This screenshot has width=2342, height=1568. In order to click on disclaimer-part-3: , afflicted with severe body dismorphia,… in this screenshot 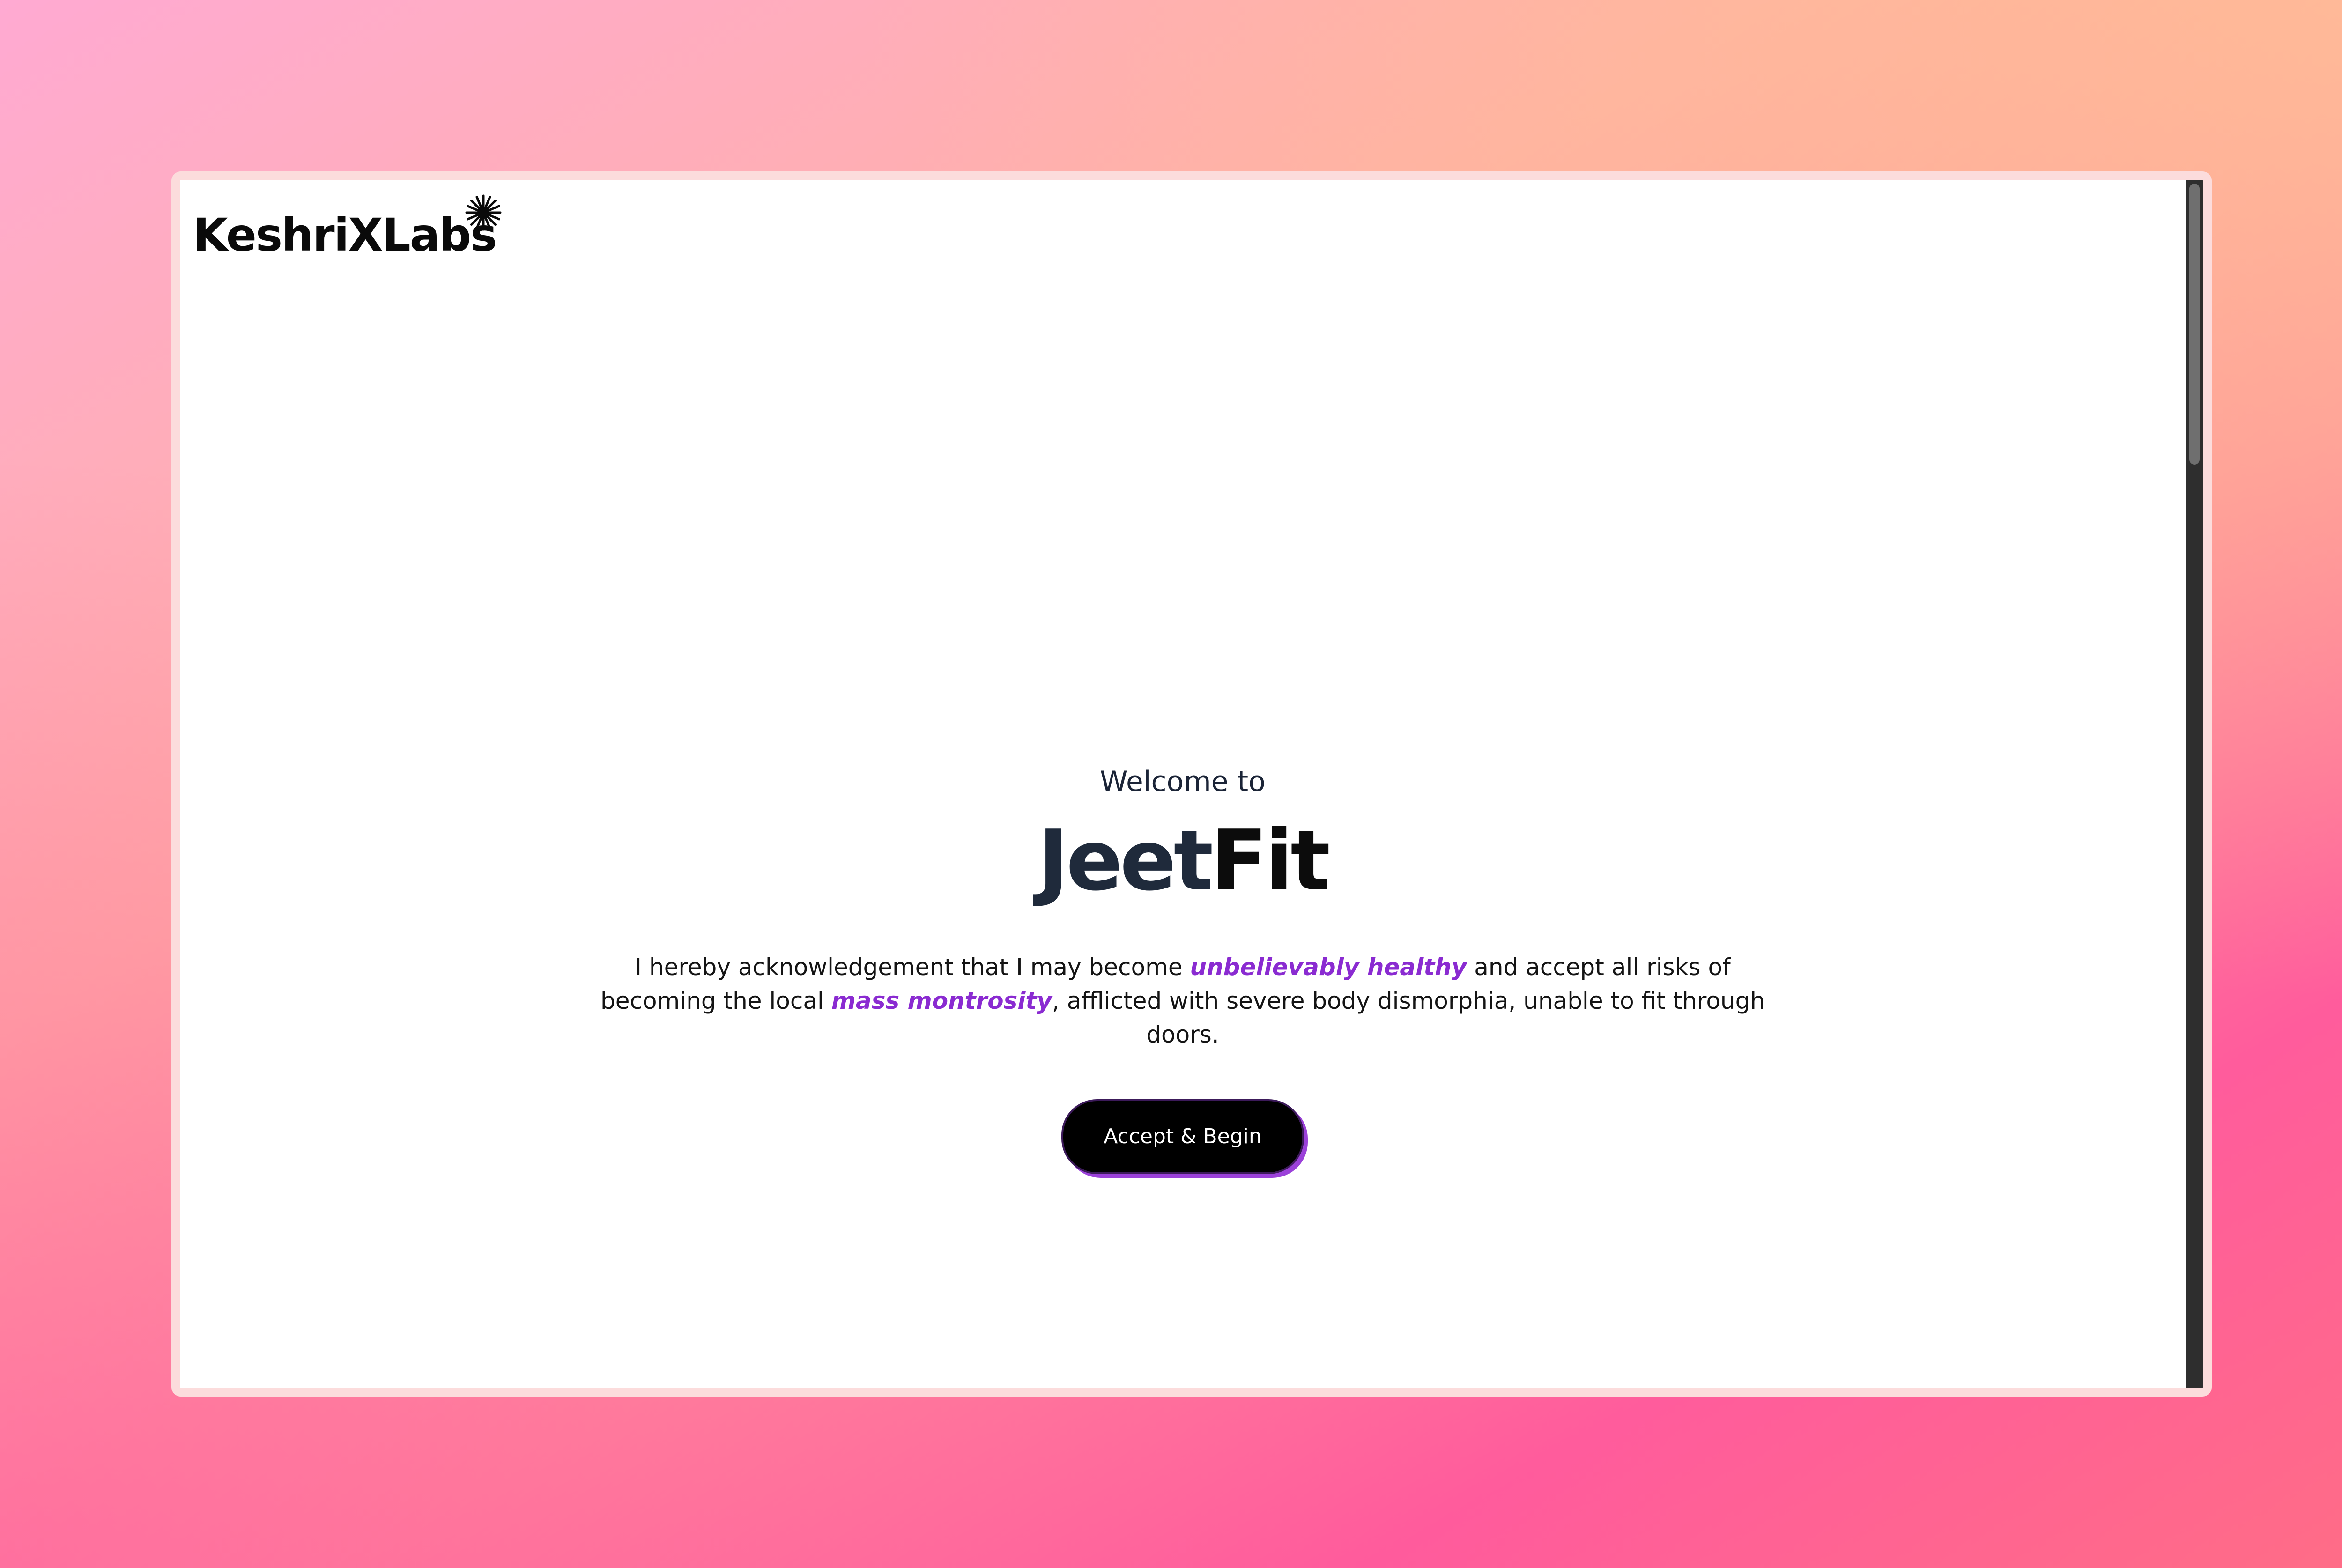, I will do `click(1408, 1017)`.